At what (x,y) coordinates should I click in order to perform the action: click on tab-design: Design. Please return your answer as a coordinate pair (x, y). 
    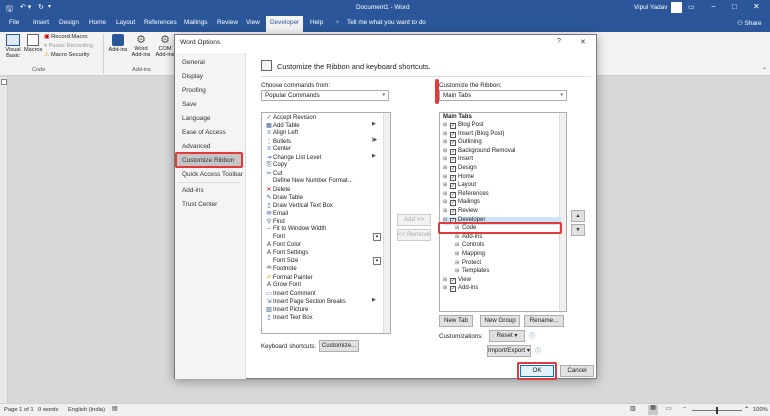
    Looking at the image, I should click on (69, 22).